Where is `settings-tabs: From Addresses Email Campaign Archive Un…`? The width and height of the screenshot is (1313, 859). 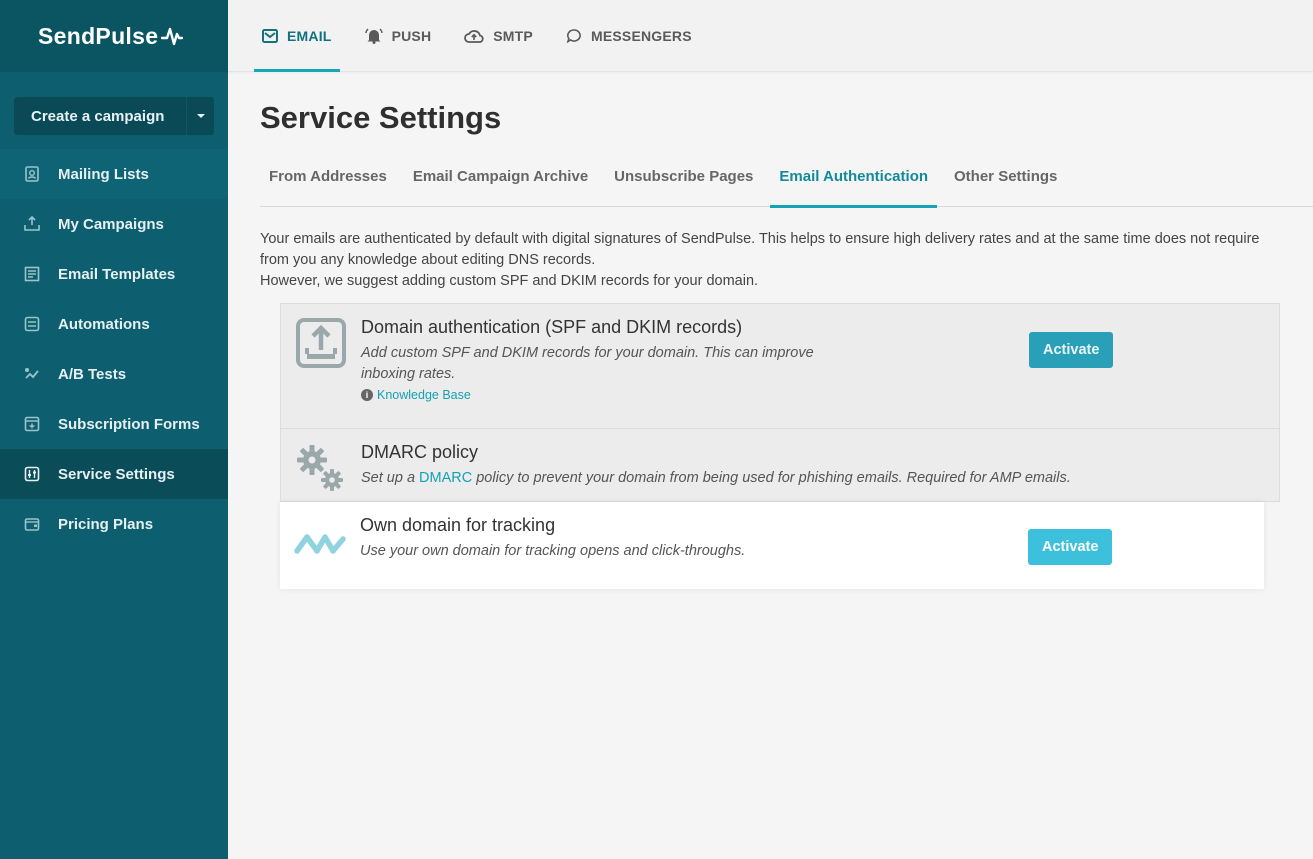
settings-tabs: From Addresses Email Campaign Archive Un… is located at coordinates (786, 188).